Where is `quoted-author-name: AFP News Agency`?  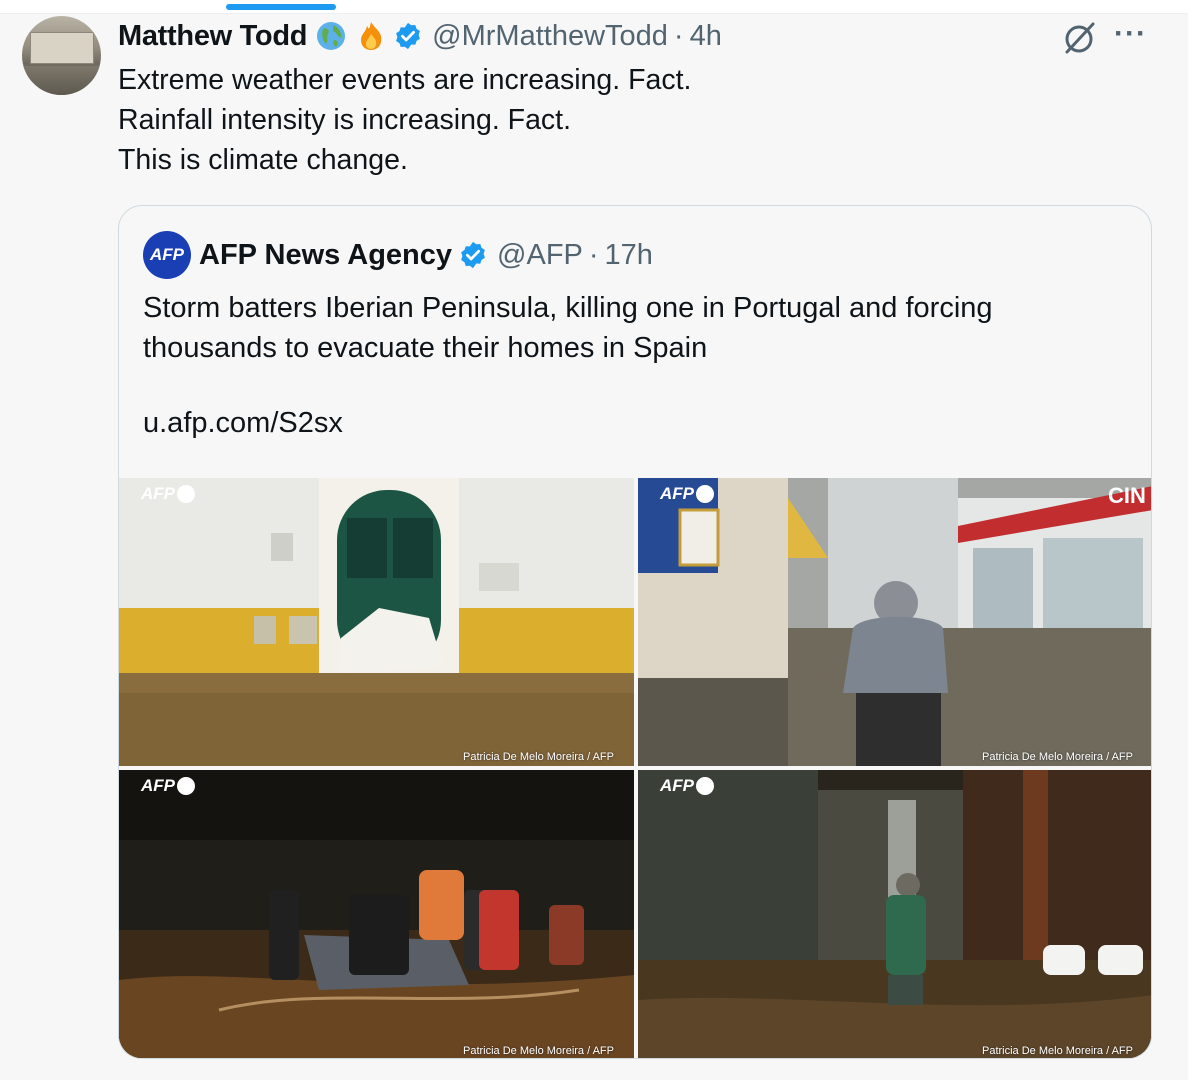 quoted-author-name: AFP News Agency is located at coordinates (325, 255).